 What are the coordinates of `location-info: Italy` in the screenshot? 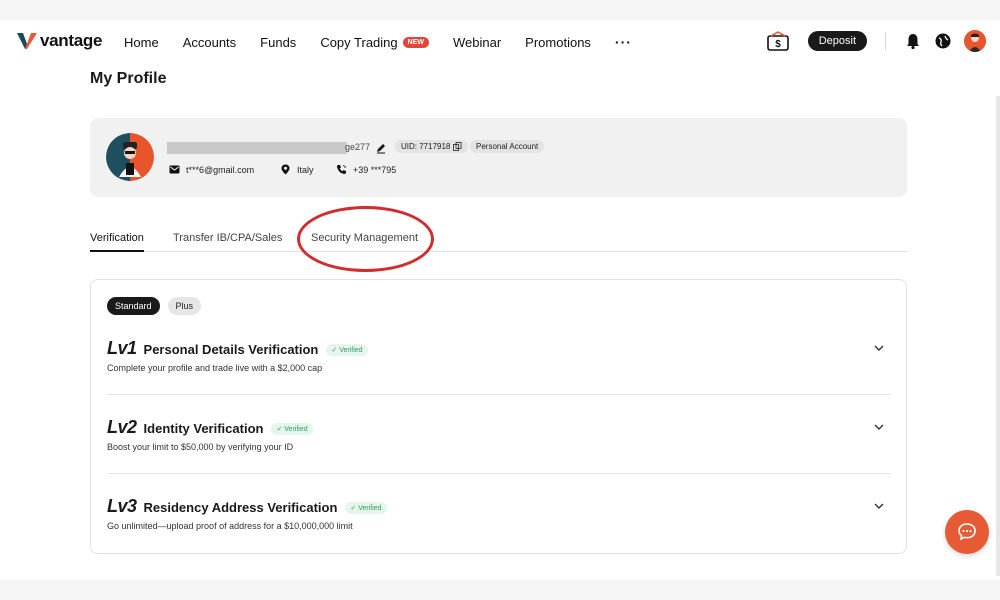 It's located at (297, 169).